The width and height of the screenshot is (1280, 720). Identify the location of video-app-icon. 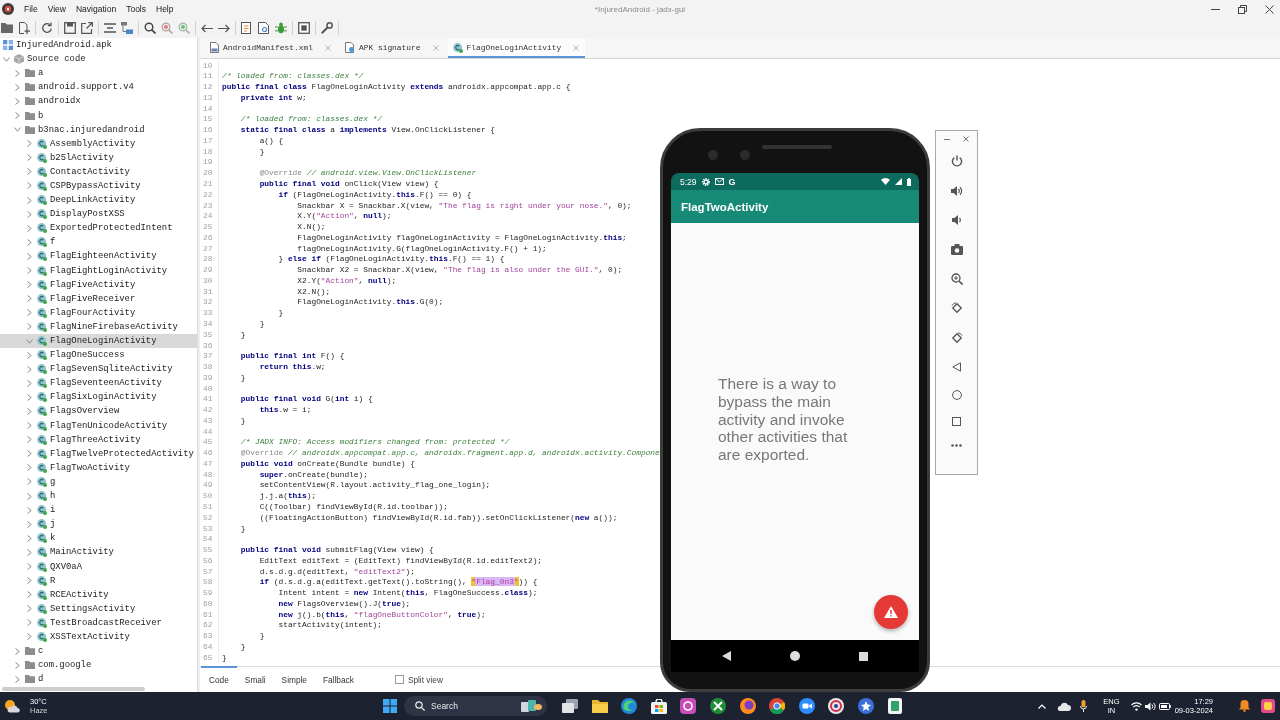
(806, 706).